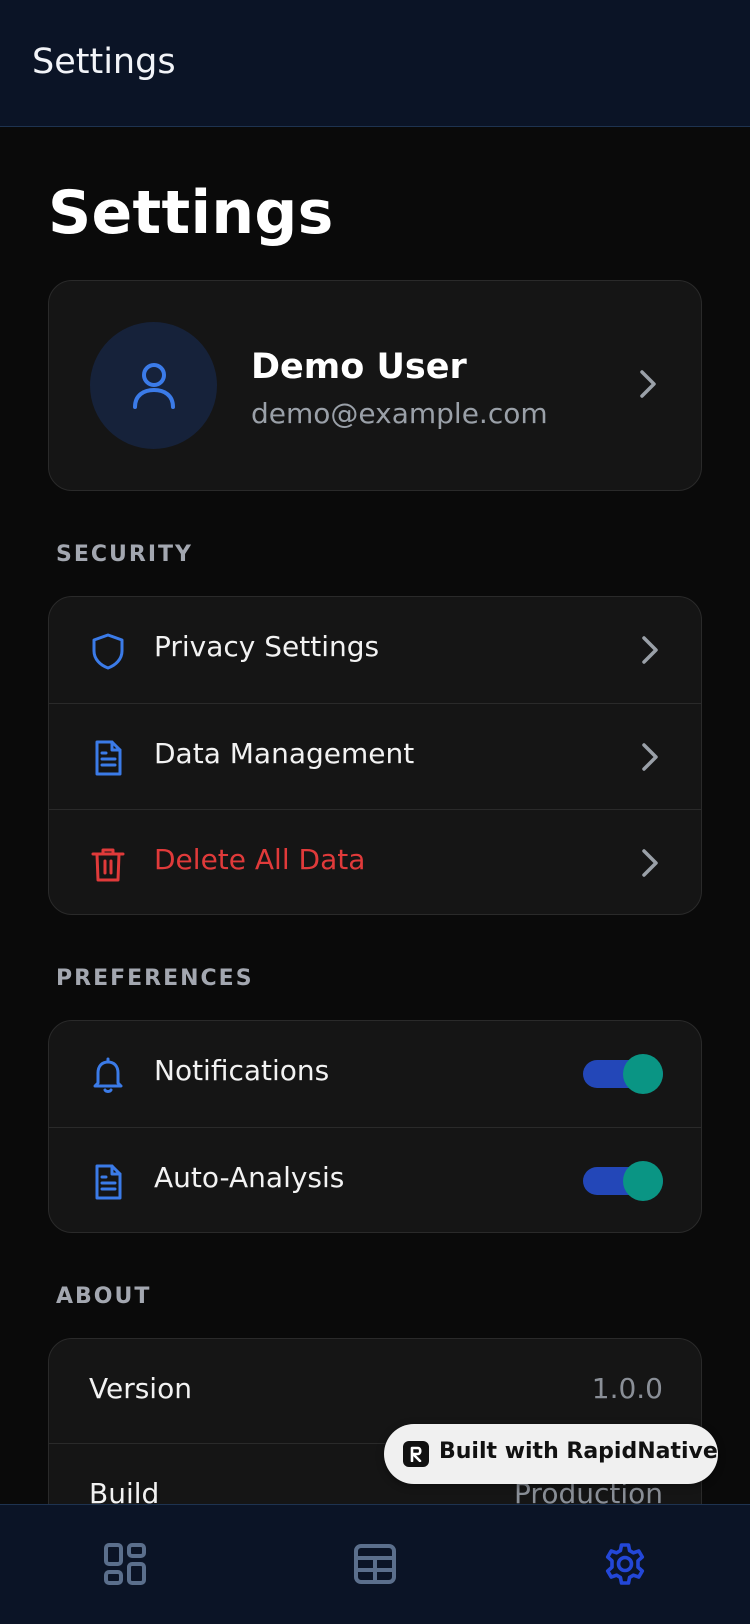 The height and width of the screenshot is (1624, 750). I want to click on page-title: Settings, so click(191, 213).